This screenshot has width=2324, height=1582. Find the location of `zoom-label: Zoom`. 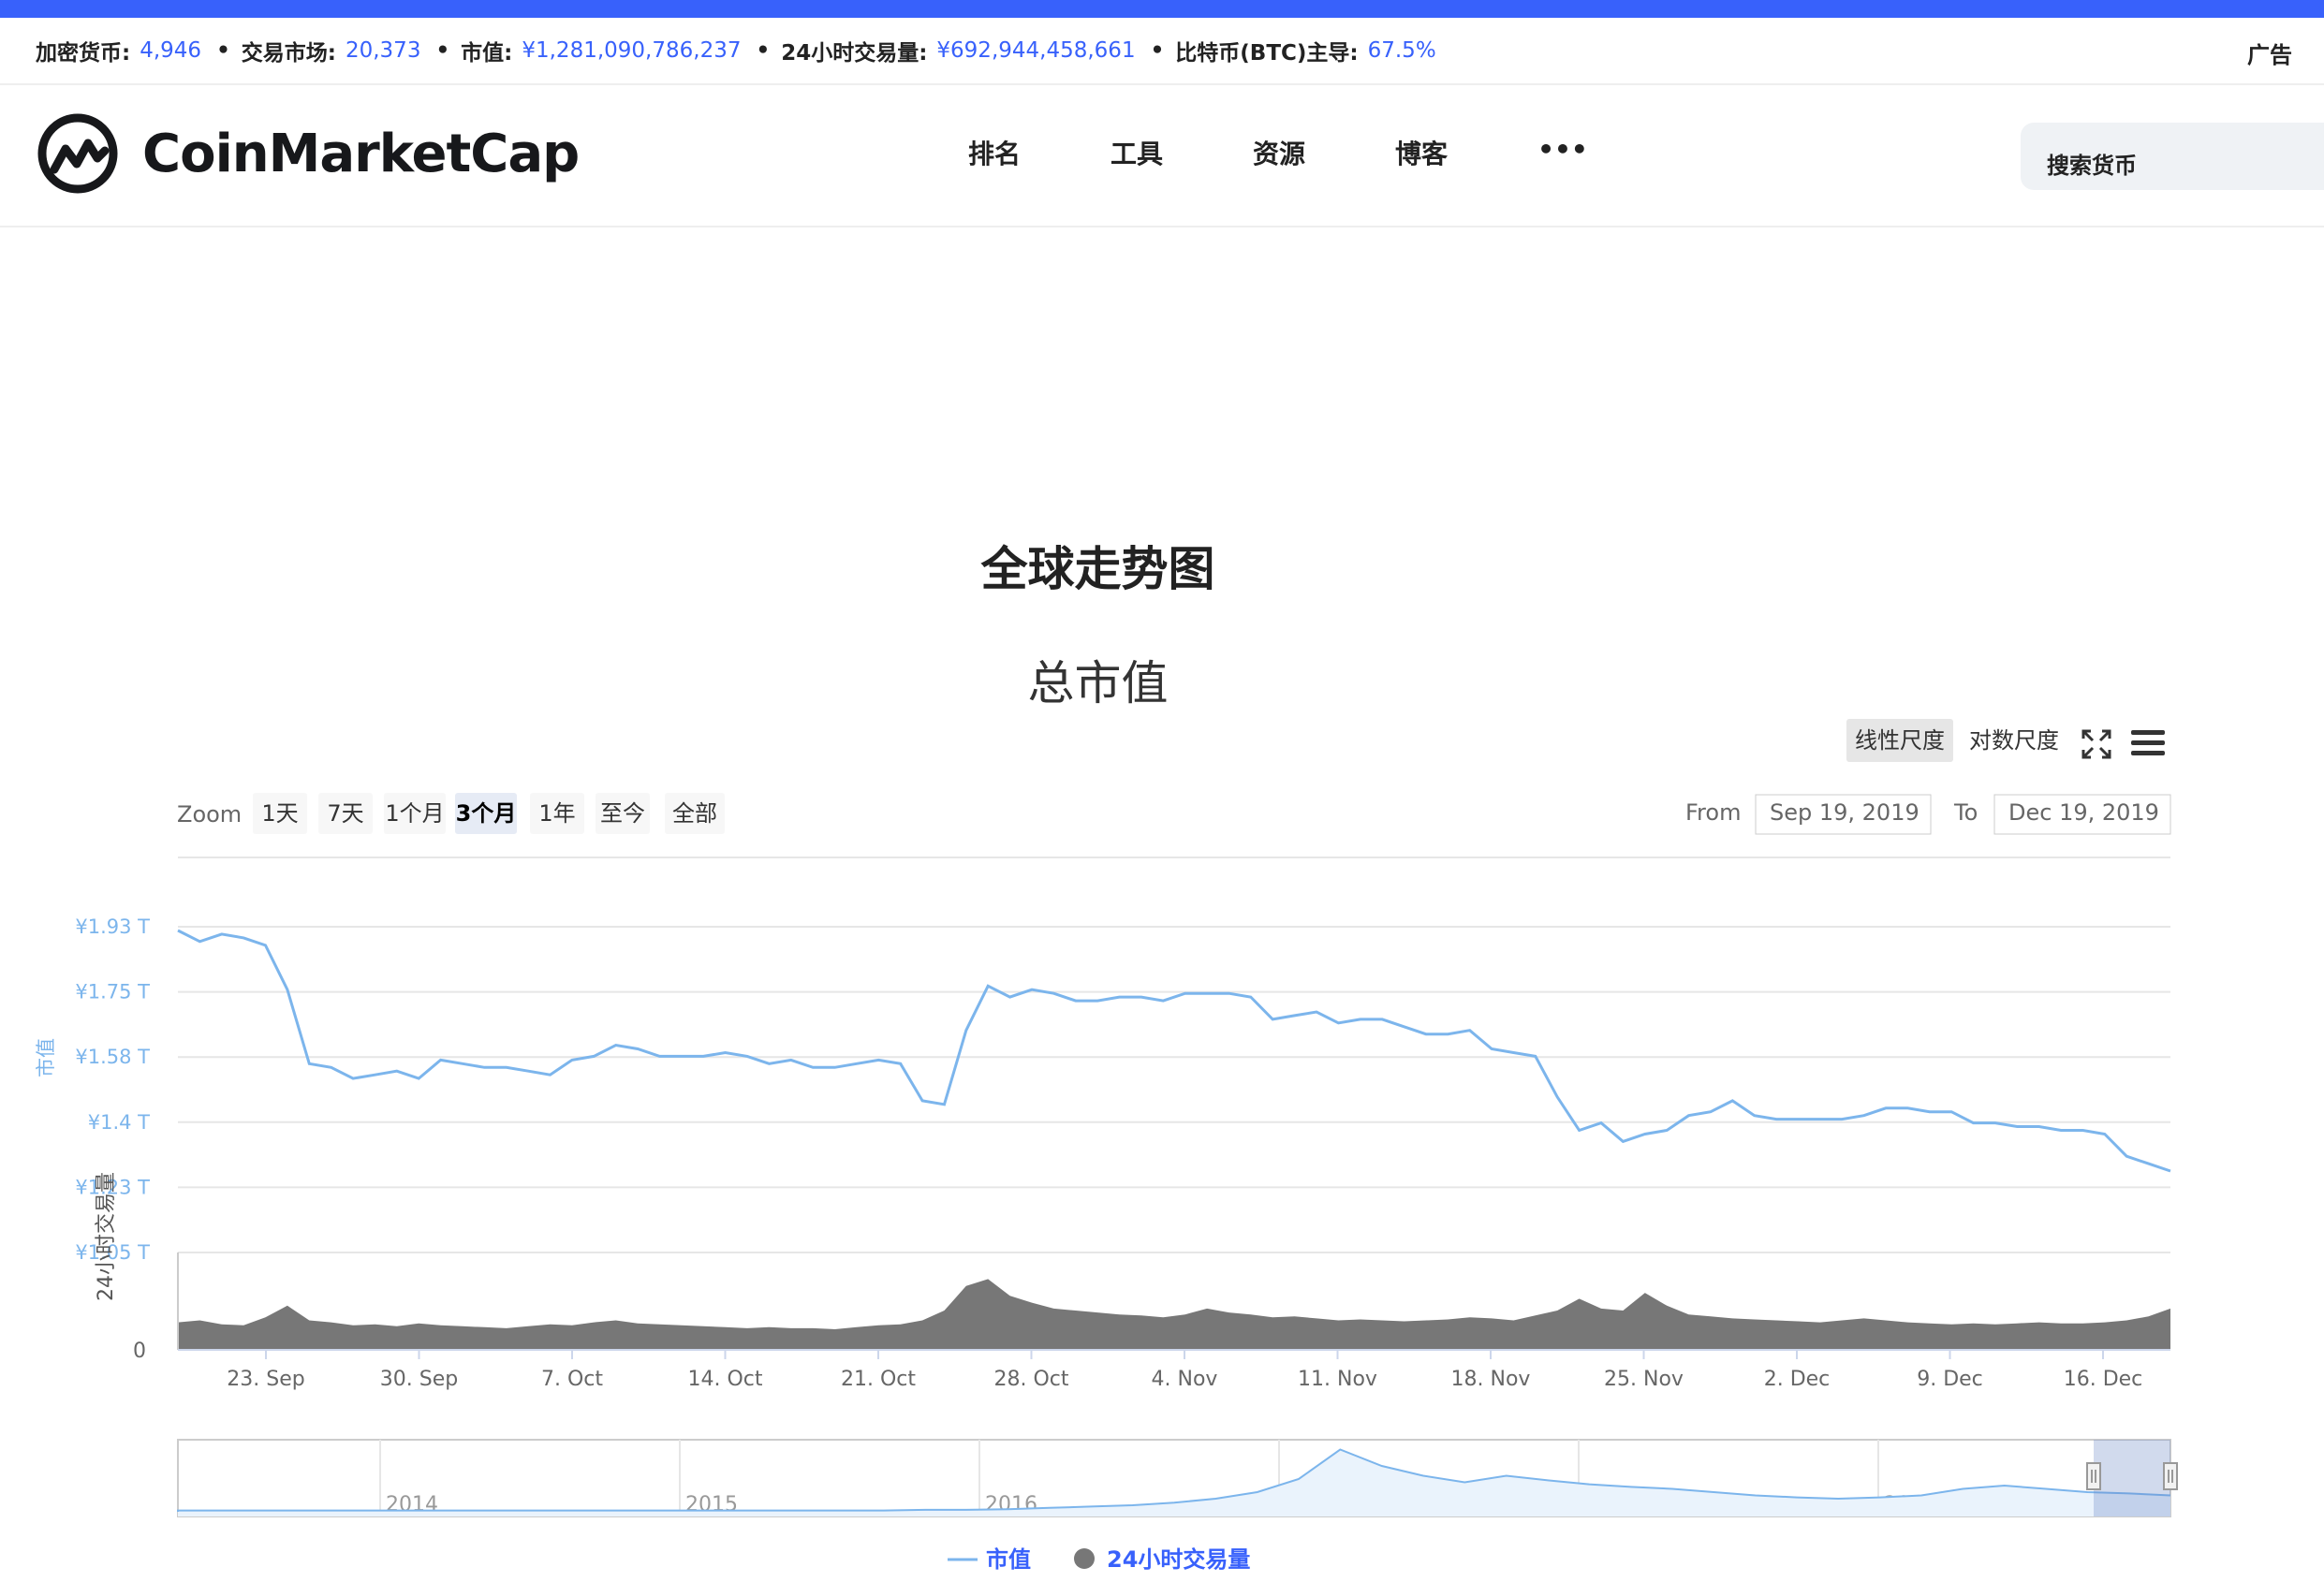

zoom-label: Zoom is located at coordinates (209, 814).